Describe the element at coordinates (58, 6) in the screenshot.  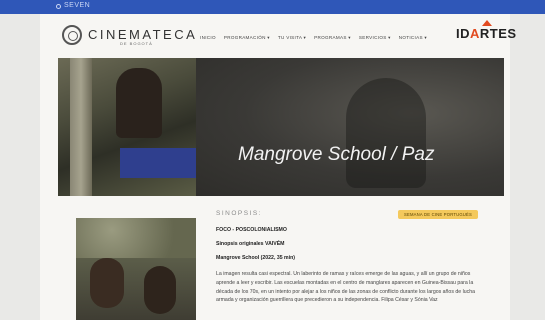
I see `location-icon` at that location.